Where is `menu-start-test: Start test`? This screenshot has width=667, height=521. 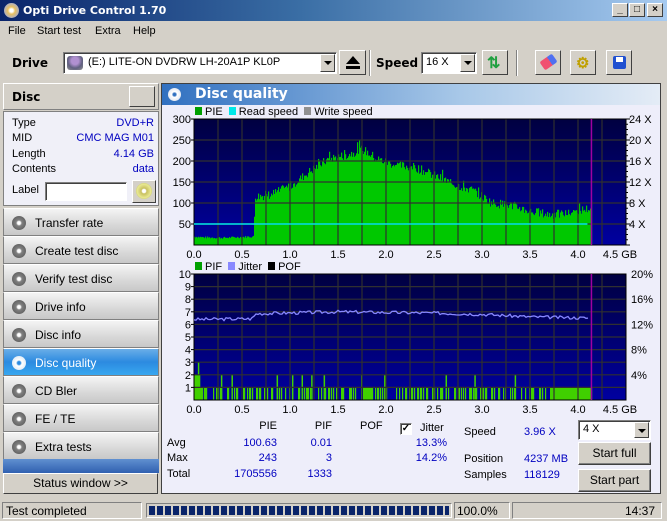 menu-start-test: Start test is located at coordinates (59, 31).